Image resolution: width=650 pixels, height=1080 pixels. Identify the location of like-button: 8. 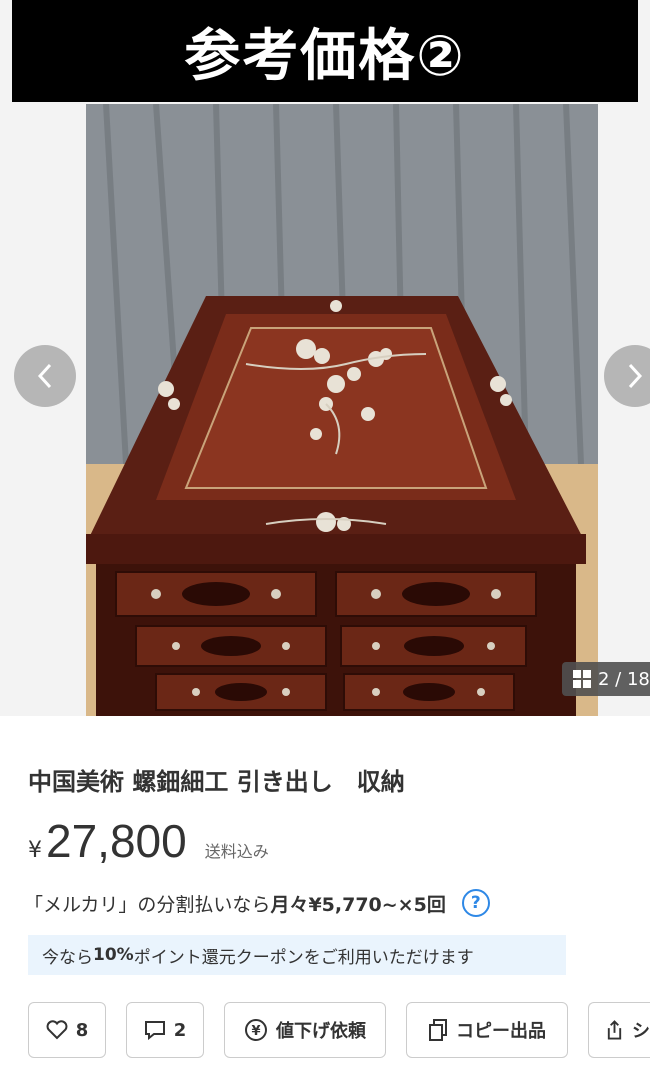
(67, 1030).